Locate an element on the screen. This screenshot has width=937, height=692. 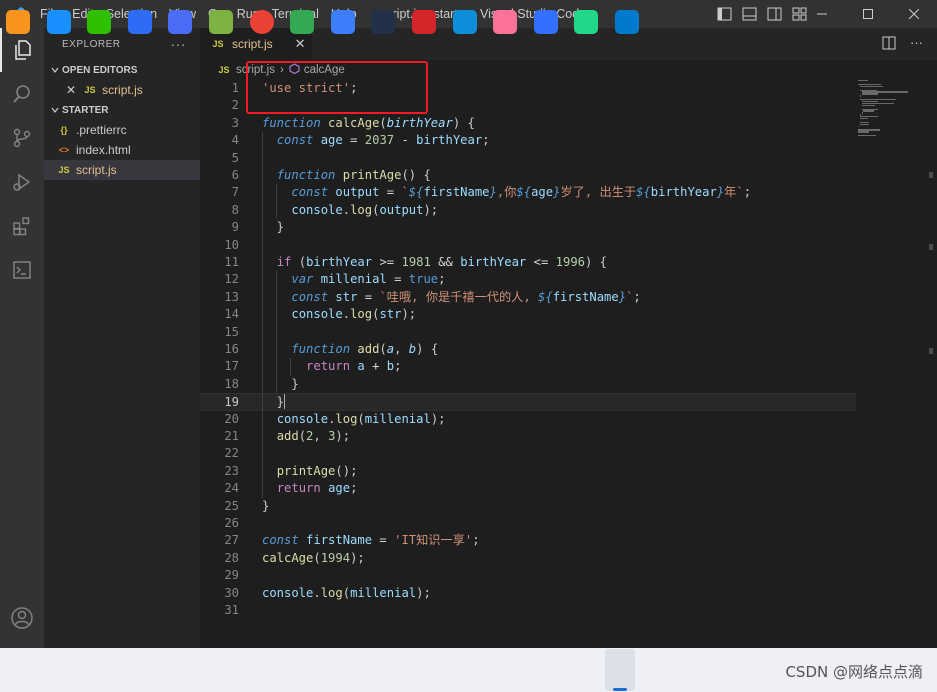
line-code: console.log(millenial); is located at coordinates (346, 592).